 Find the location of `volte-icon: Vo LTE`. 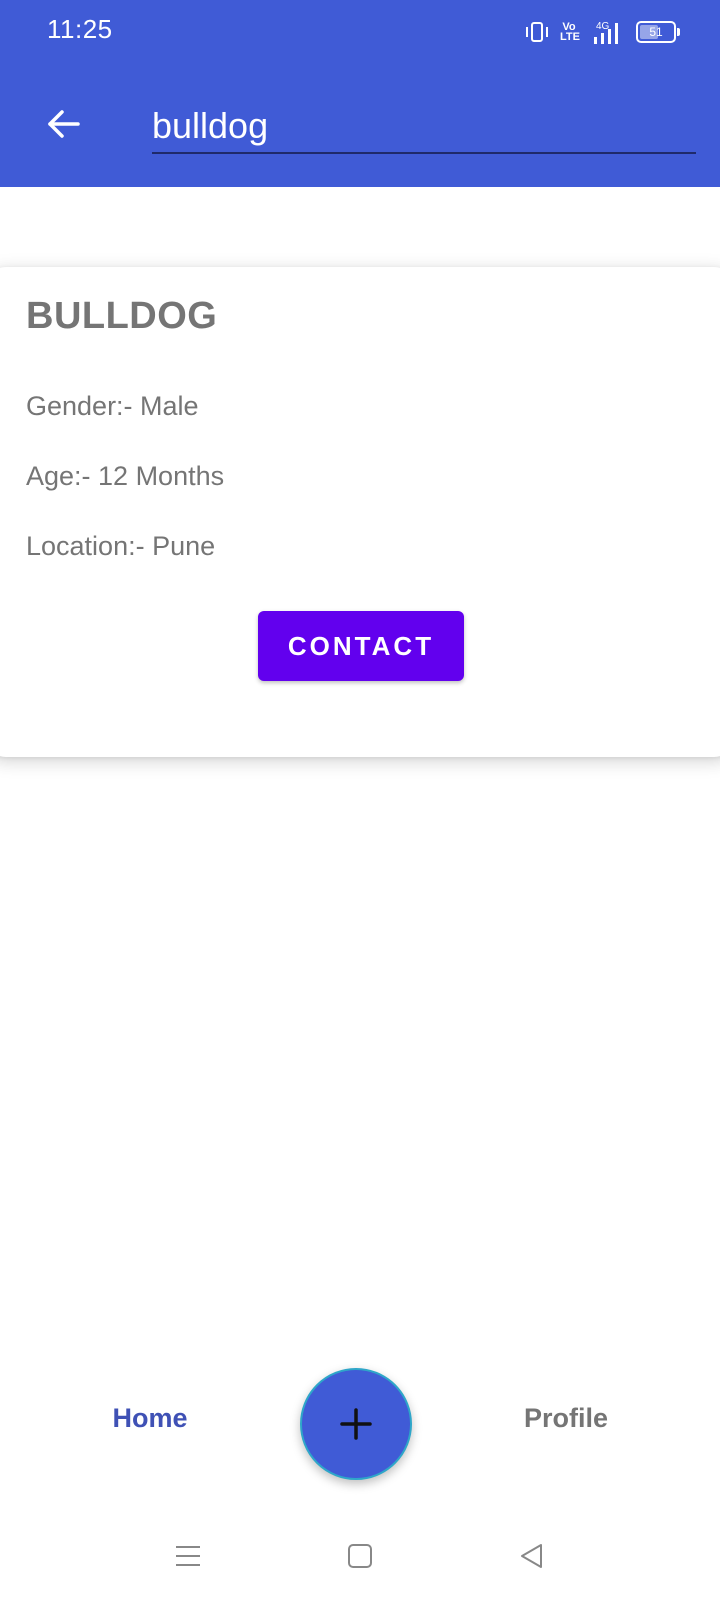

volte-icon: Vo LTE is located at coordinates (570, 32).